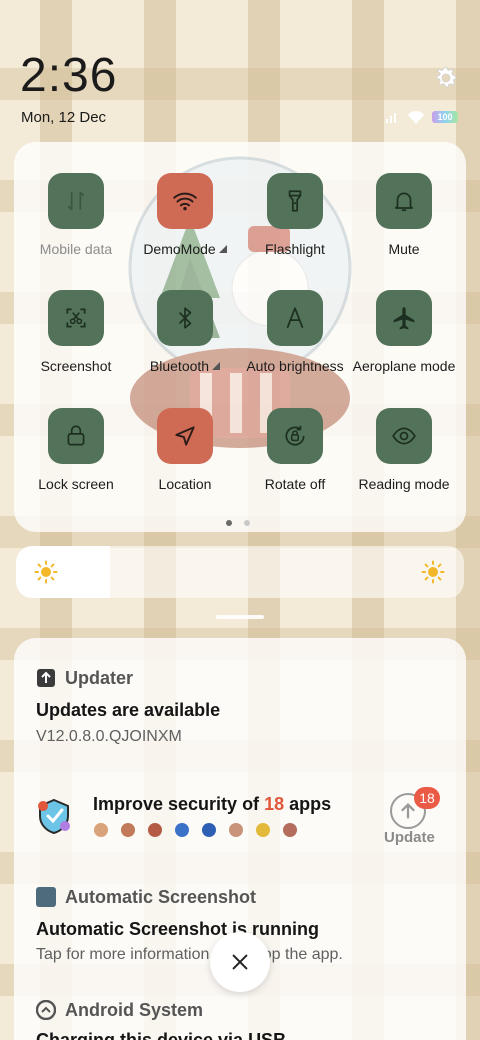 This screenshot has width=480, height=1040. I want to click on screenshot-icon, so click(76, 318).